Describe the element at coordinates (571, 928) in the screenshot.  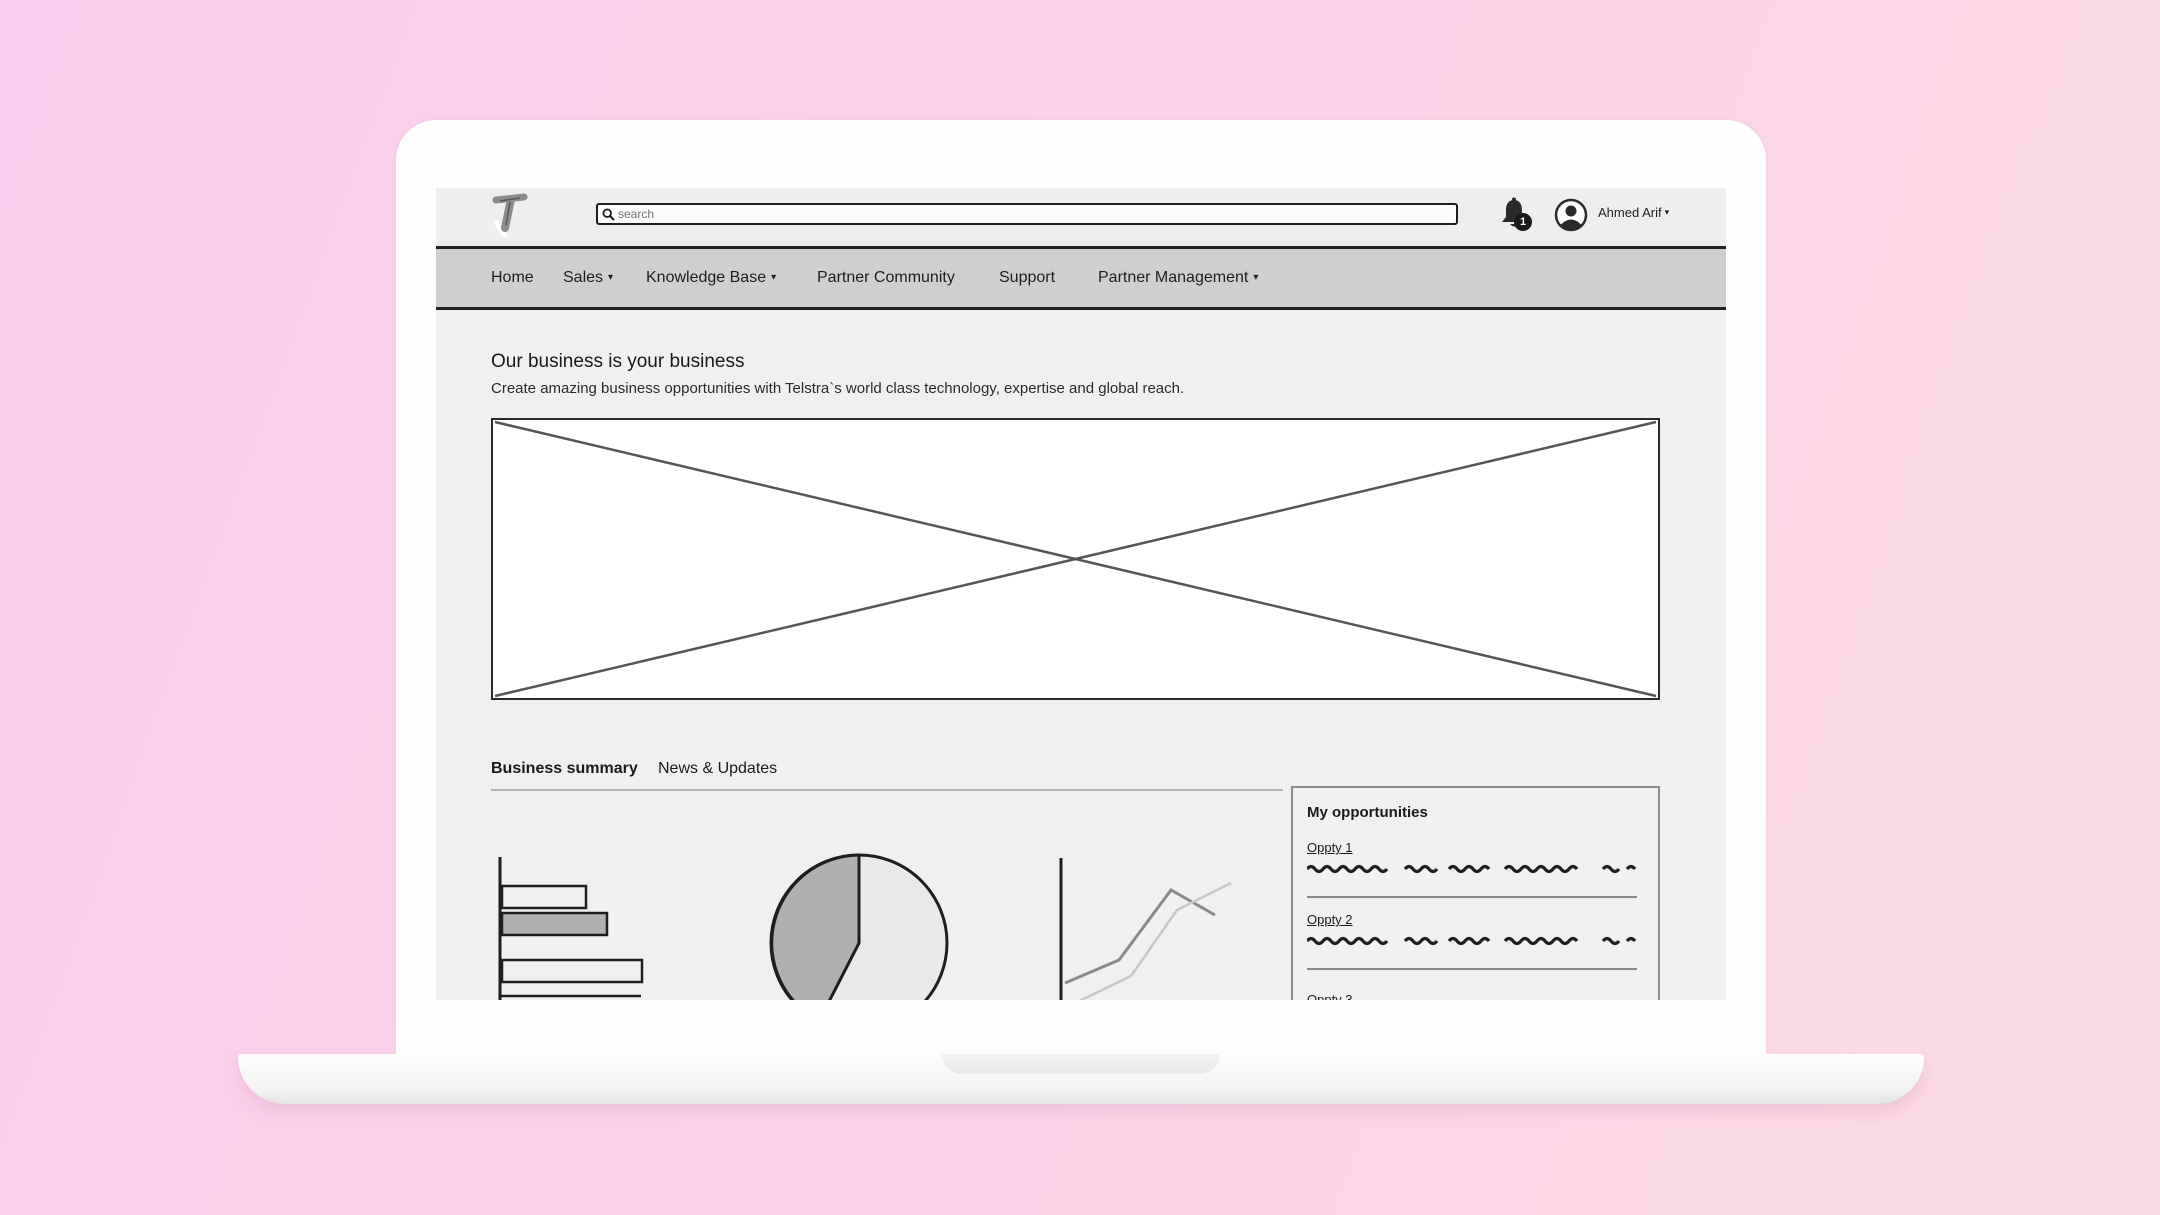
I see `bar-chart-icon` at that location.